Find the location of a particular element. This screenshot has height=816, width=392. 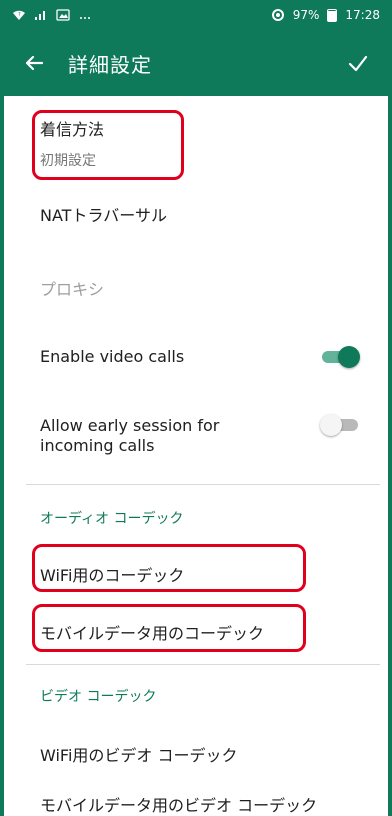

setting-nat-traversal: NATトラバーサル is located at coordinates (202, 214).